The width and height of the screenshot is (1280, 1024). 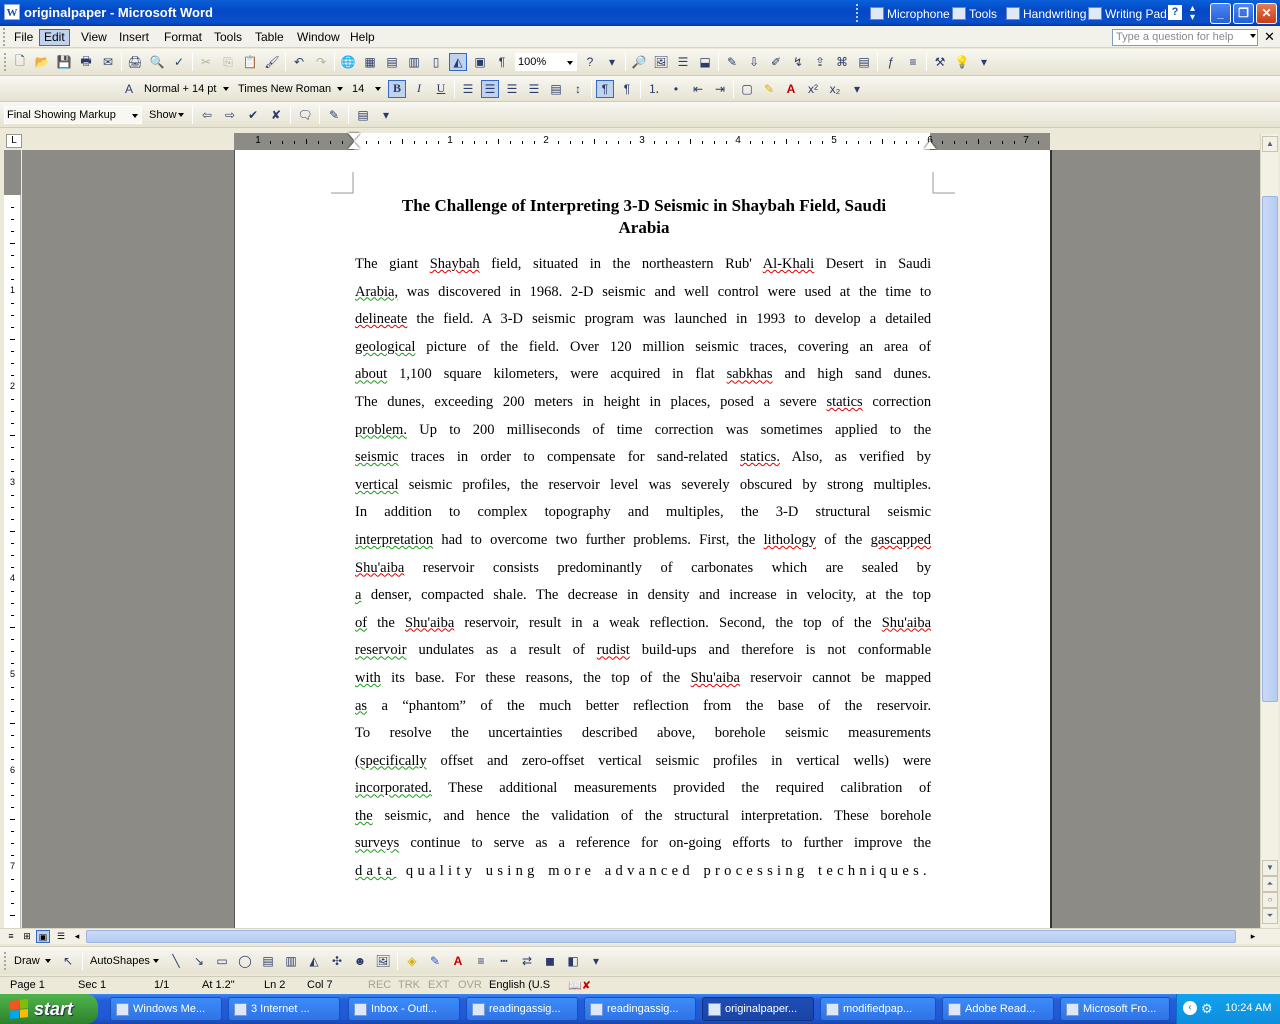 I want to click on language-bar-grip, so click(x=858, y=13).